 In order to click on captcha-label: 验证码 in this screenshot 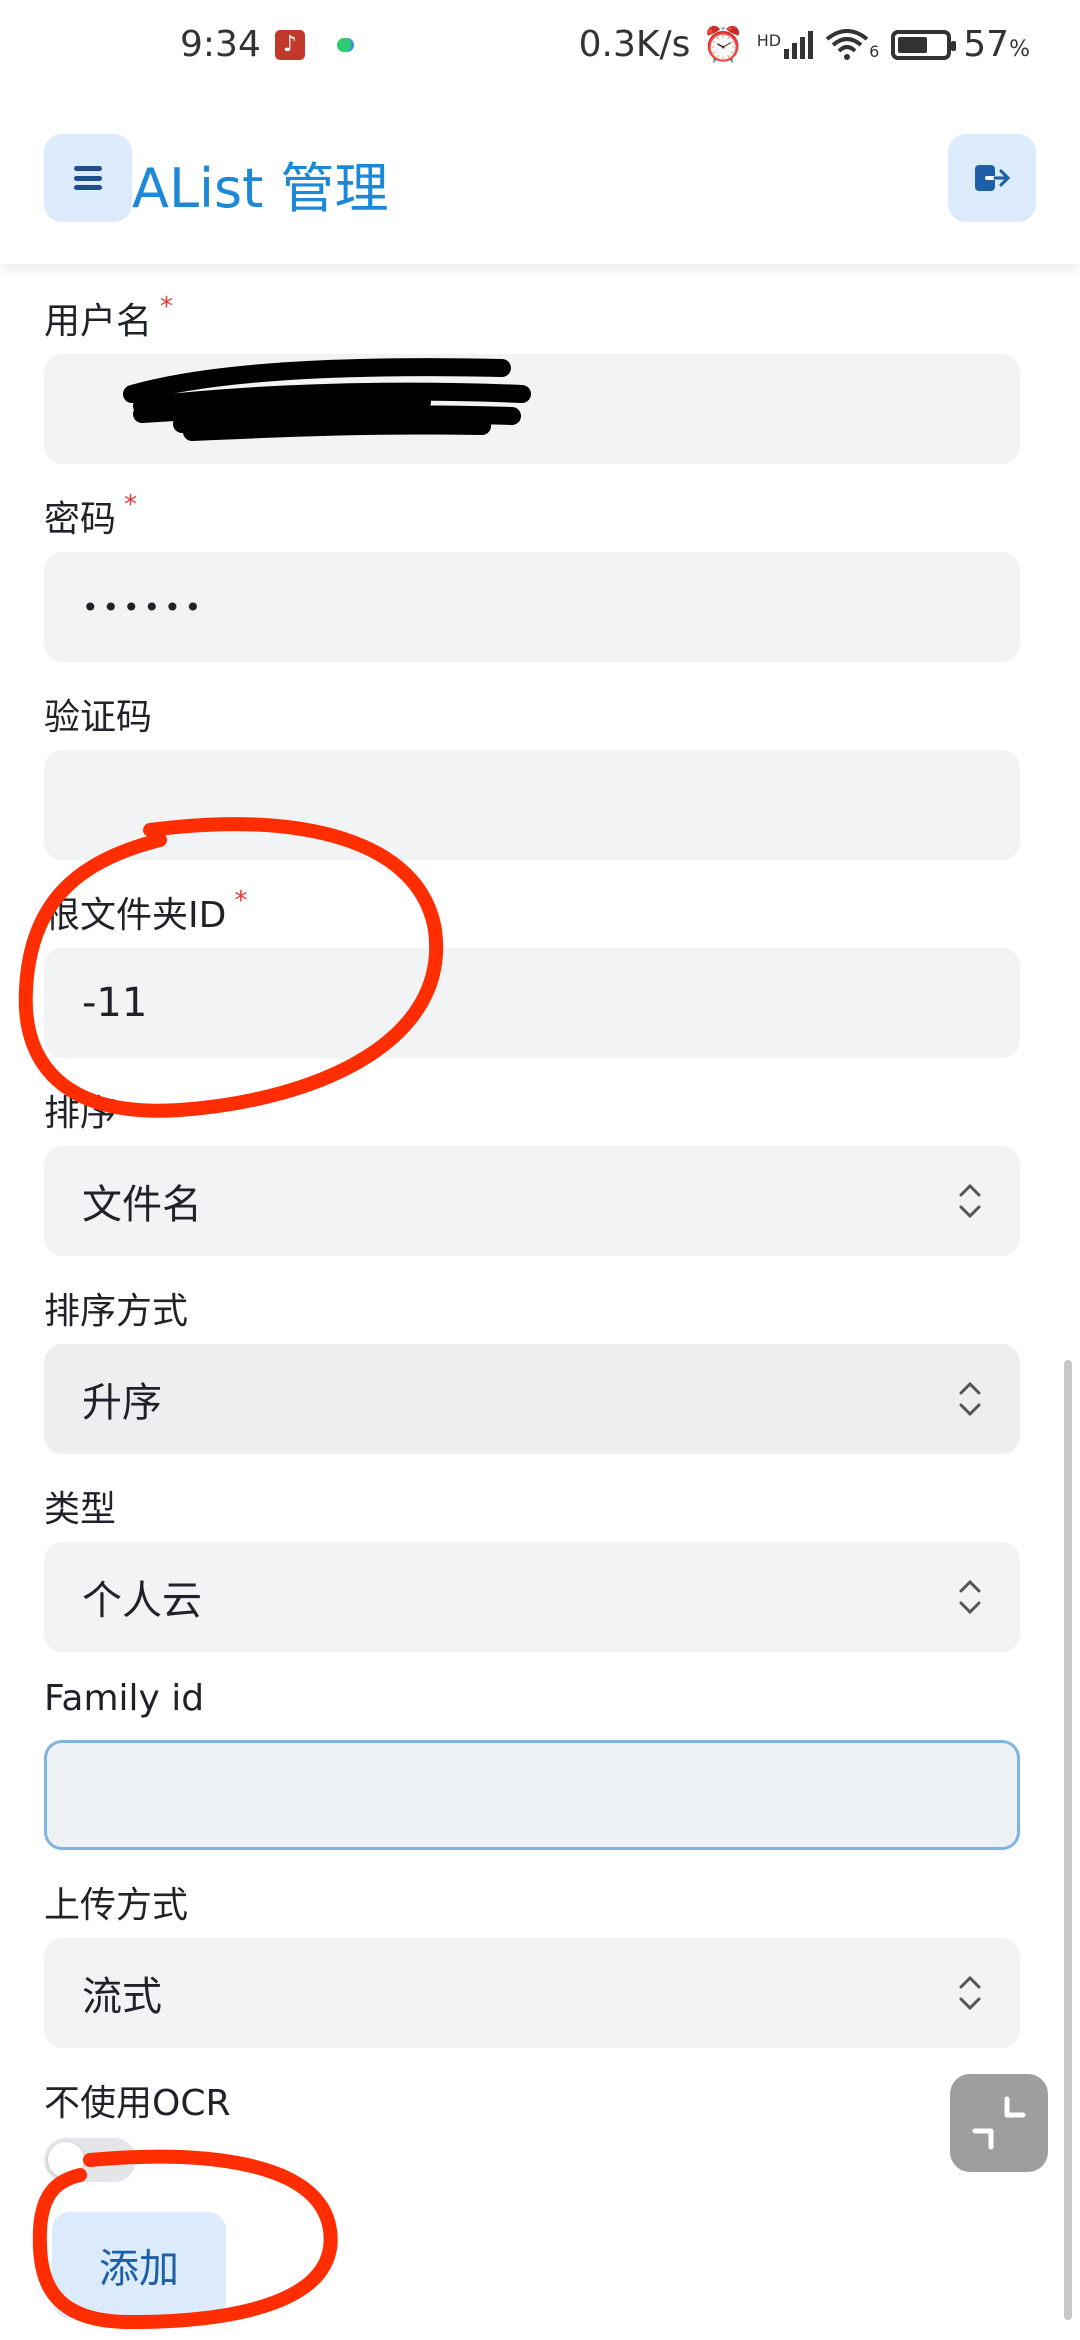, I will do `click(98, 717)`.